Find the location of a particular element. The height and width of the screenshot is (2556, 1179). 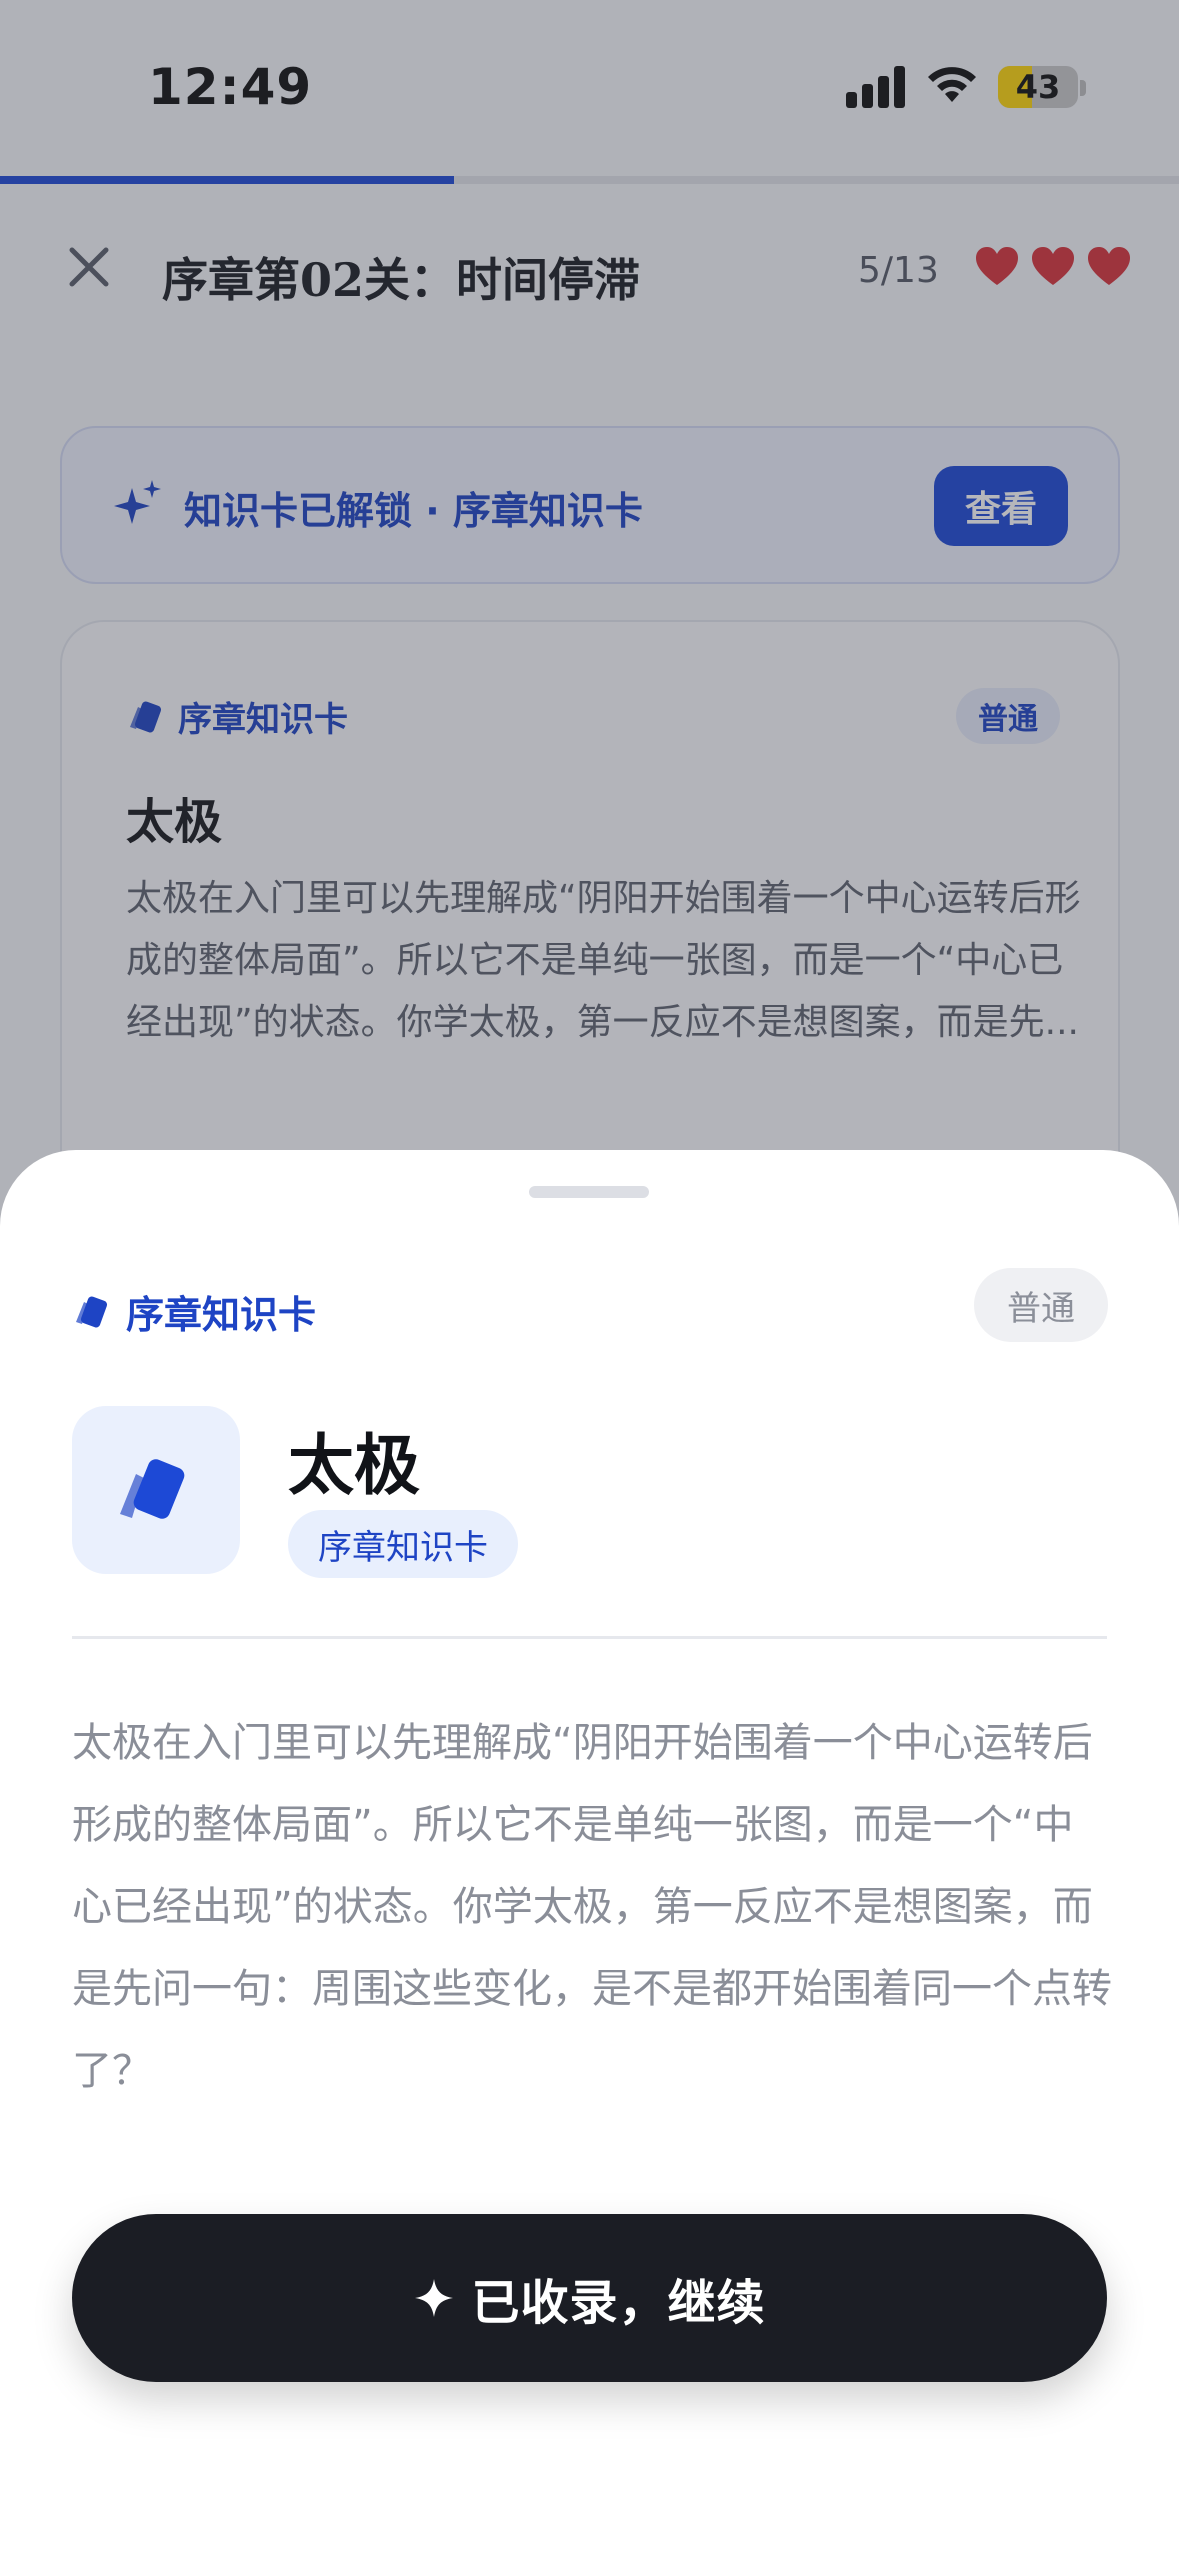

sheet-drag-handle is located at coordinates (589, 1192).